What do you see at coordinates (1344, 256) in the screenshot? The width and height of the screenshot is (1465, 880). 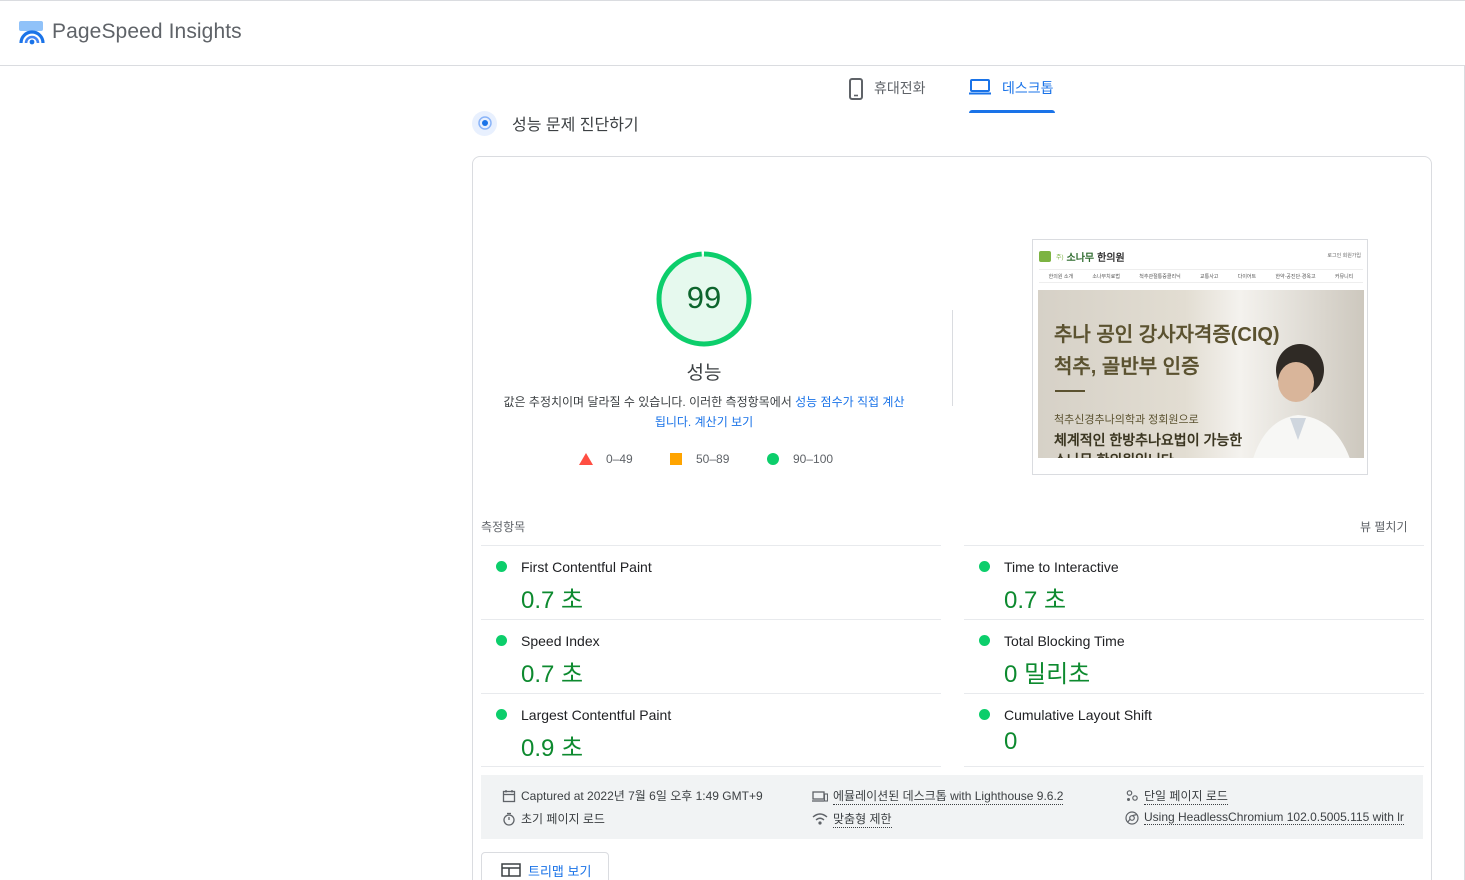 I see `screenshot-util-links: 로그인 회원가입` at bounding box center [1344, 256].